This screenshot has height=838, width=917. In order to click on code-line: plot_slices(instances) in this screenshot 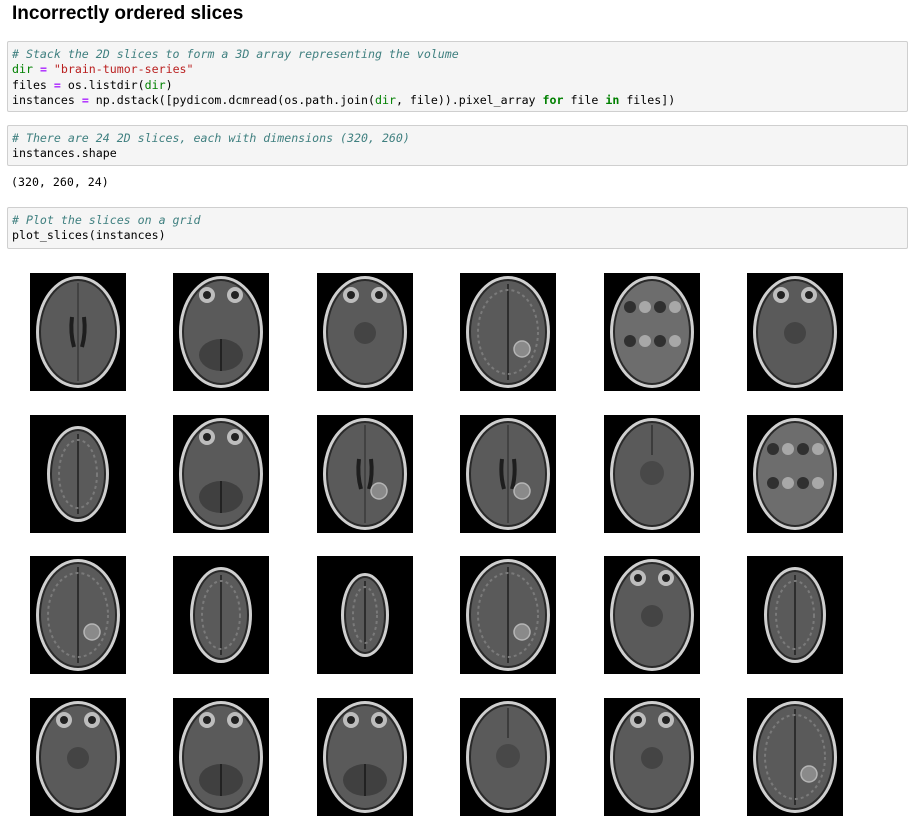, I will do `click(89, 235)`.